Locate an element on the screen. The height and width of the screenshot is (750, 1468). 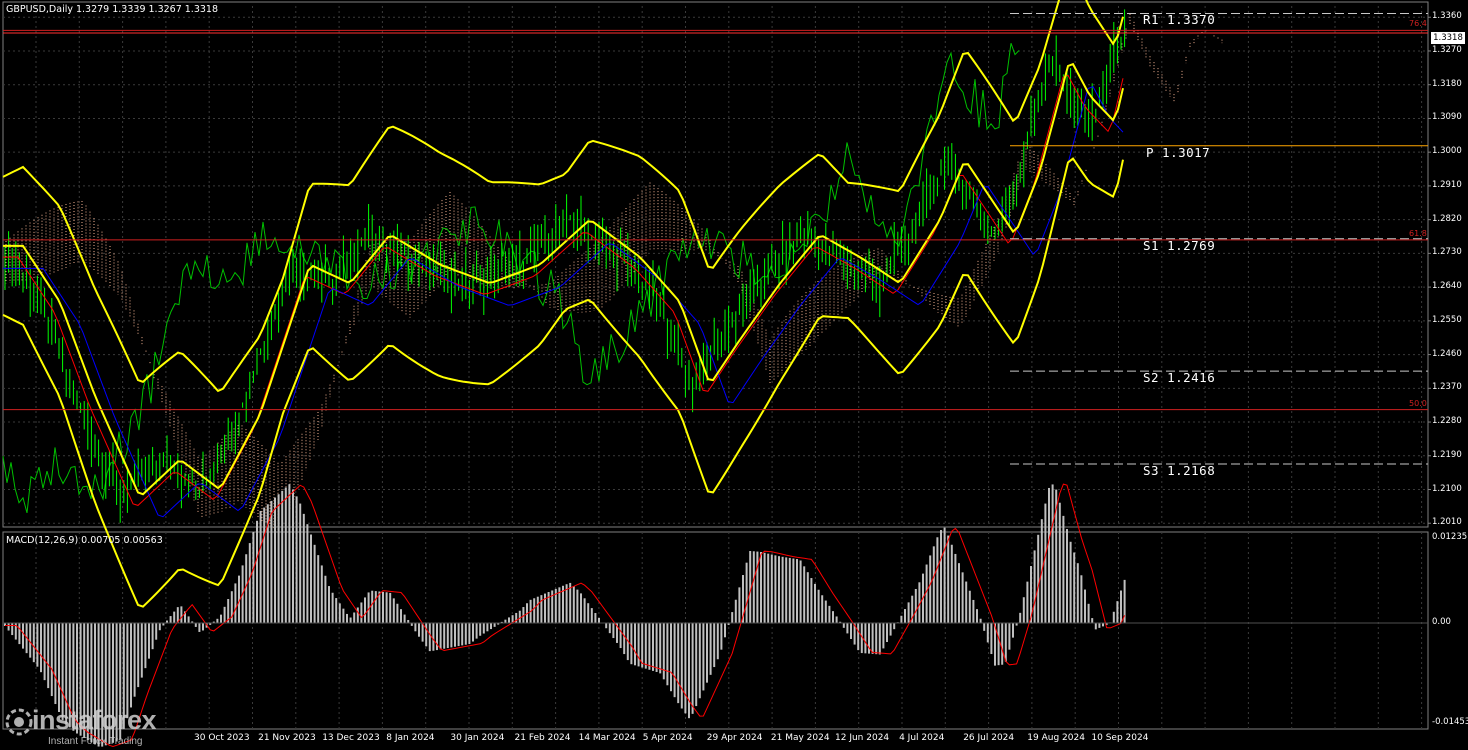
price-tick-label: 1.3180 is located at coordinates (1447, 83).